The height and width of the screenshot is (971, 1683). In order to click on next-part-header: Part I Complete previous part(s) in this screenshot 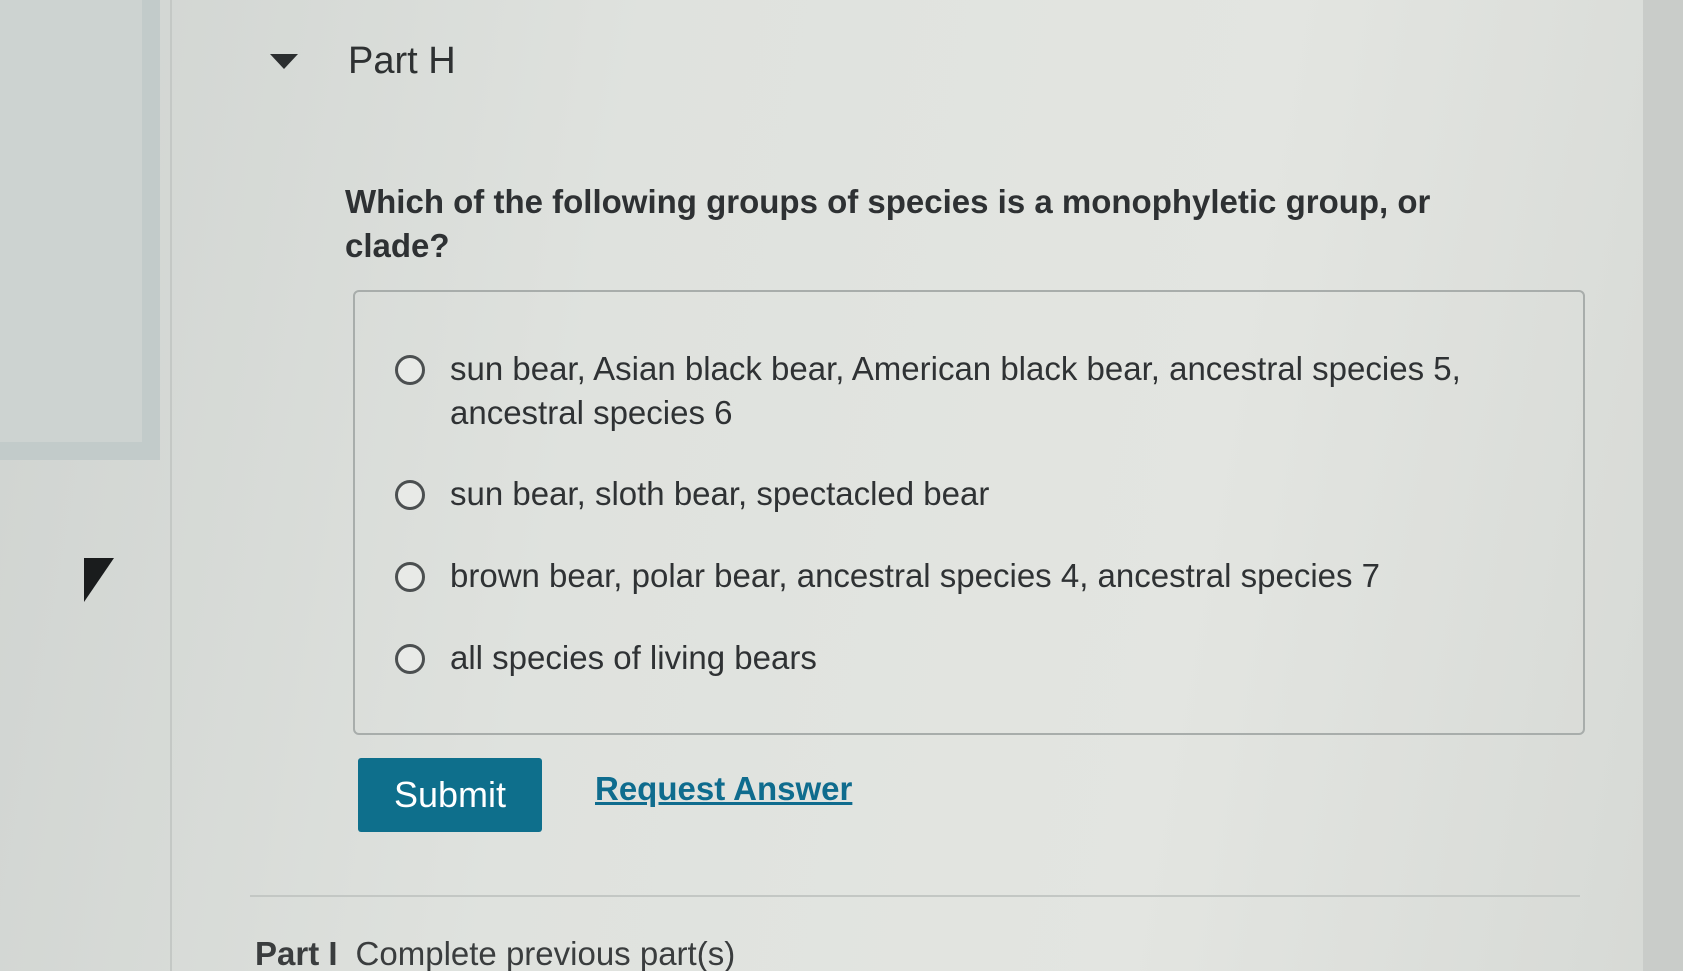, I will do `click(495, 953)`.